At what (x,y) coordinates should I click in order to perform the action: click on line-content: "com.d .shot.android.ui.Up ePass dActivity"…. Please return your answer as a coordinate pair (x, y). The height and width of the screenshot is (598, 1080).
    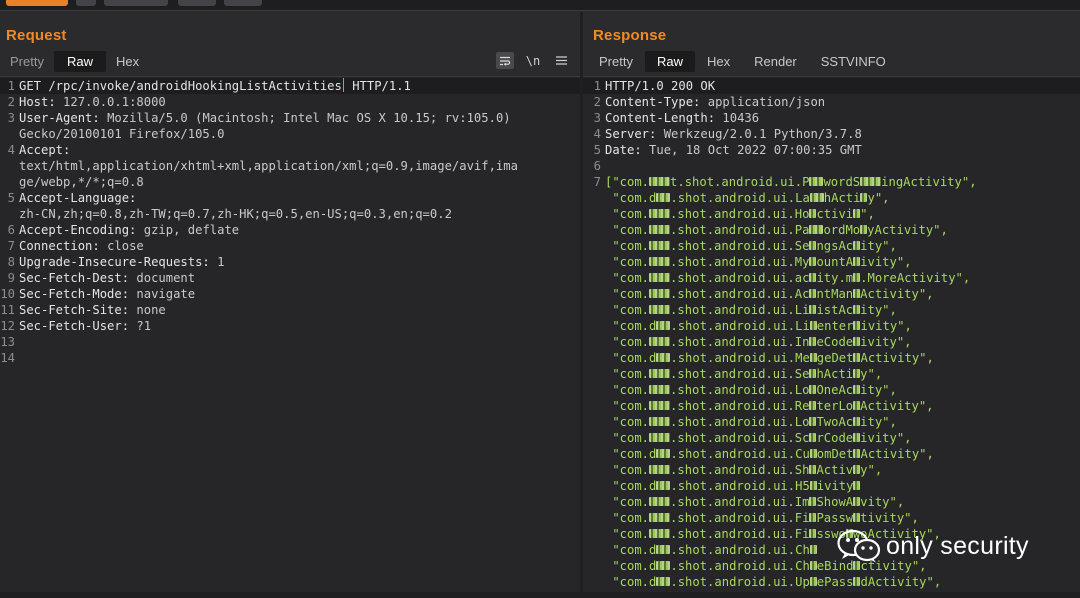
    Looking at the image, I should click on (773, 582).